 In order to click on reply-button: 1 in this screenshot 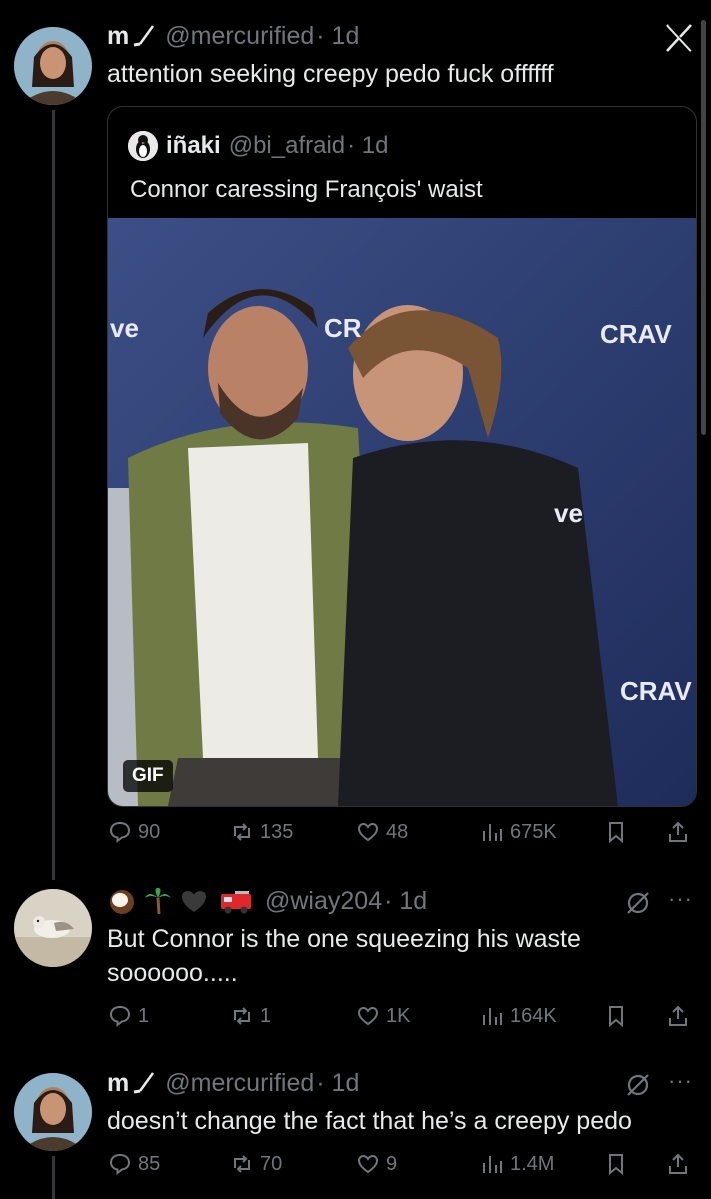, I will do `click(128, 1016)`.